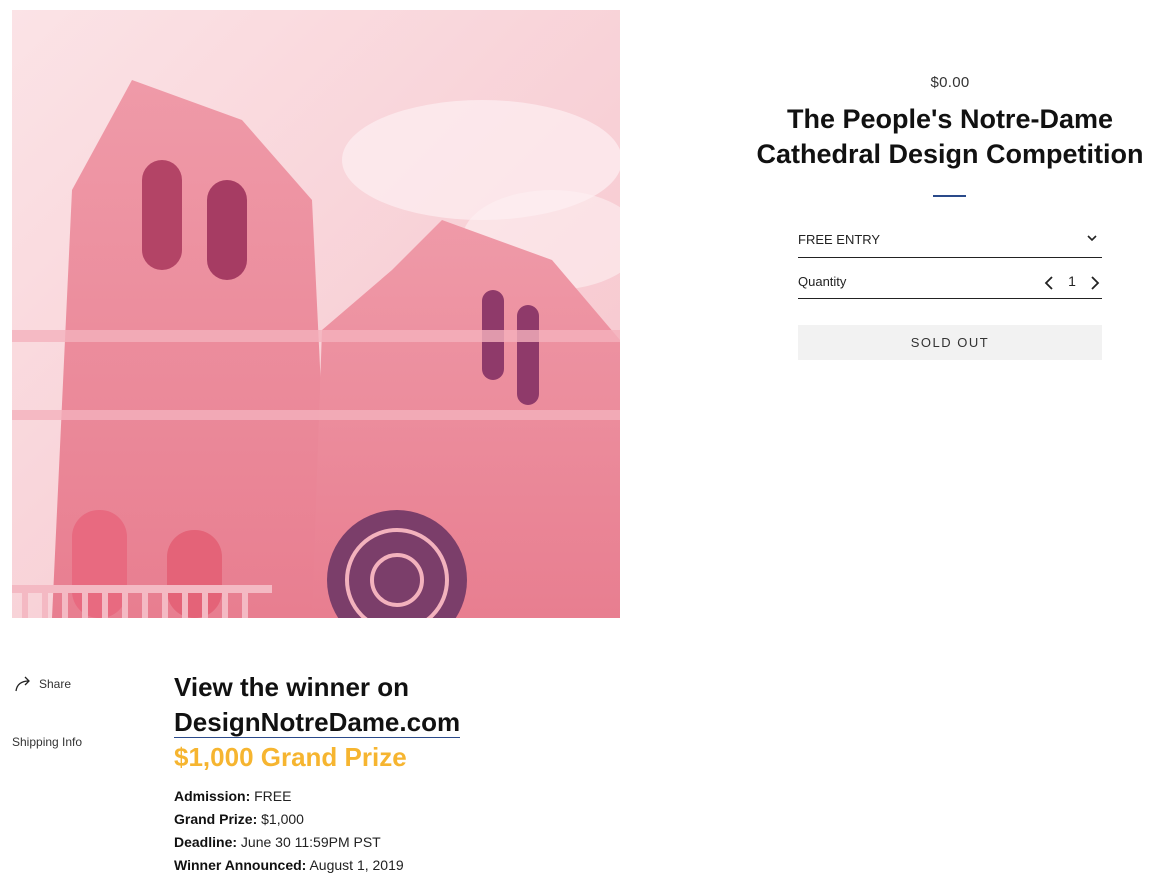 The height and width of the screenshot is (885, 1161). What do you see at coordinates (310, 842) in the screenshot?
I see `fact-value: June 30 11:59PM PST` at bounding box center [310, 842].